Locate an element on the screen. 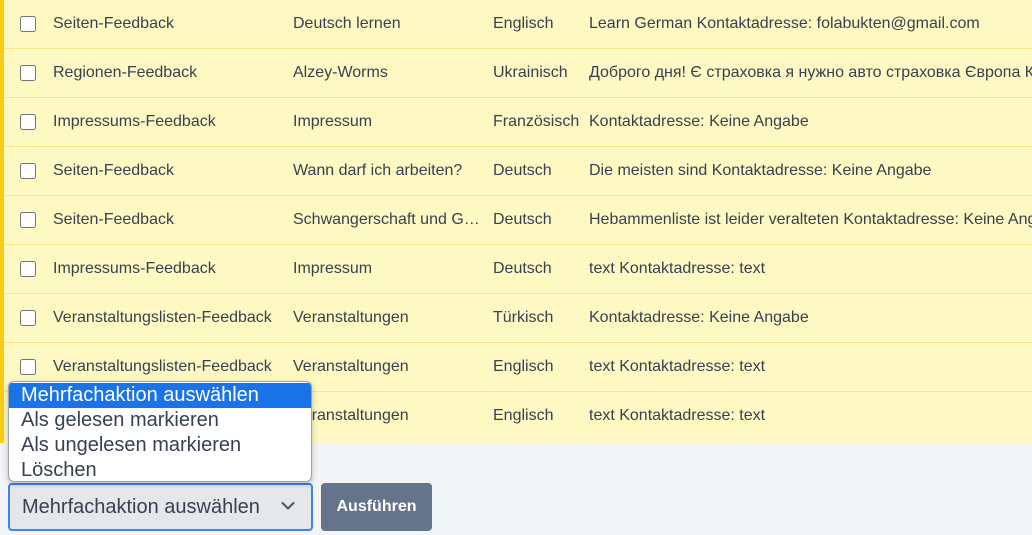 The width and height of the screenshot is (1032, 535). option-mark-read: Als gelesen markieren is located at coordinates (160, 420).